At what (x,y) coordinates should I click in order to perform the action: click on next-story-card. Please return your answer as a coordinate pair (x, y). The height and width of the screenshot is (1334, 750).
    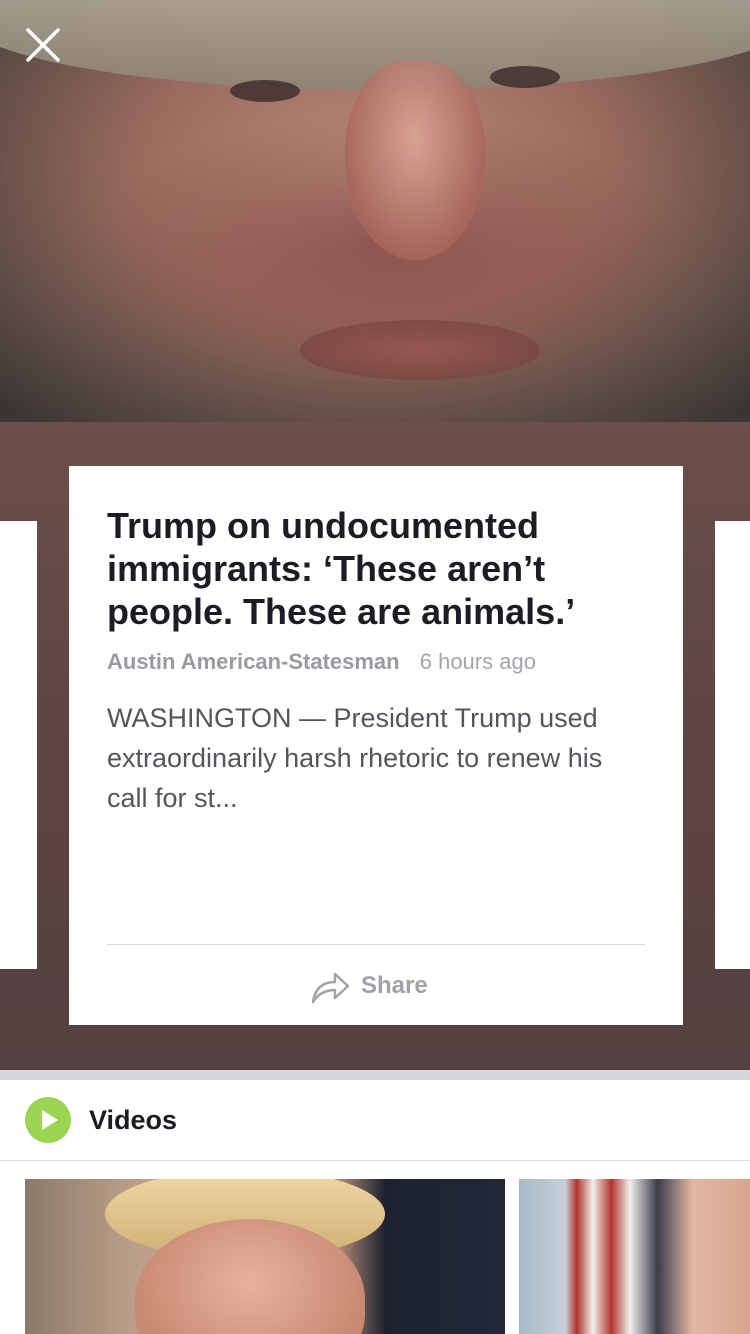
    Looking at the image, I should click on (732, 745).